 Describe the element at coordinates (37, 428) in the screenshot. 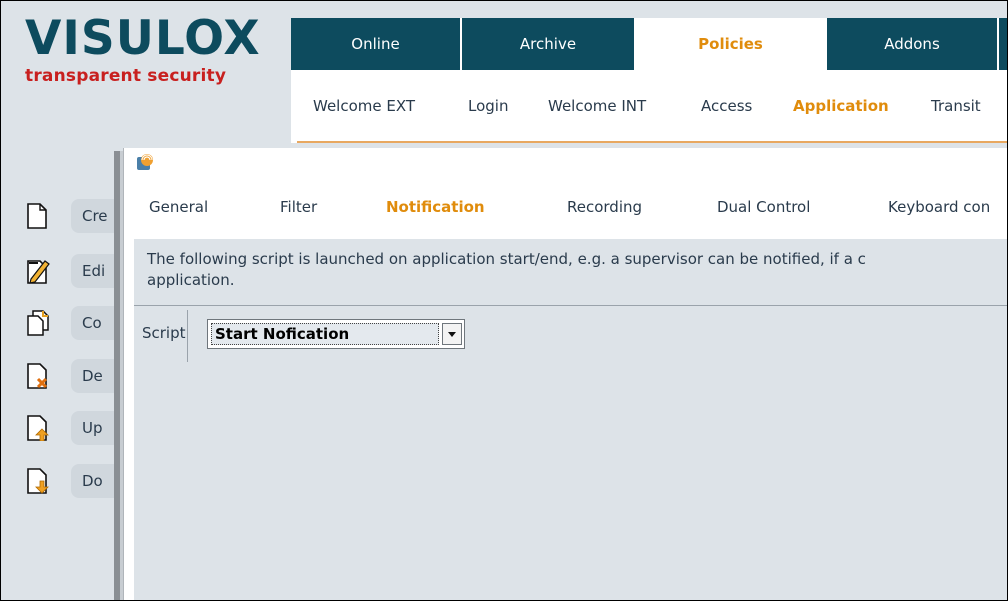

I see `document-upload-icon` at that location.